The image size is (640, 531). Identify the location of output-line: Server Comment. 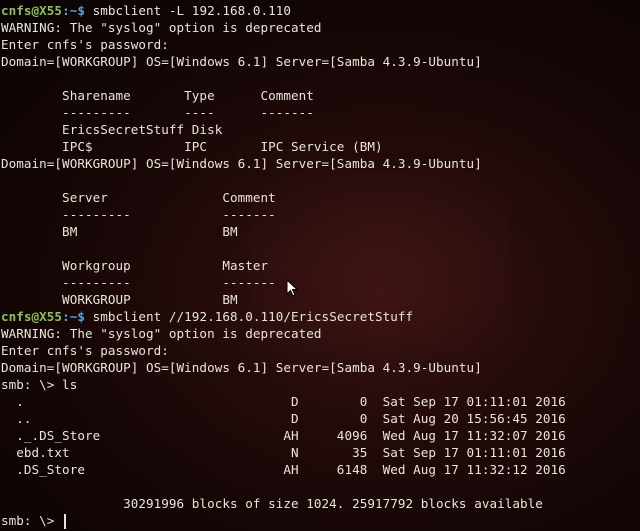
(138, 197).